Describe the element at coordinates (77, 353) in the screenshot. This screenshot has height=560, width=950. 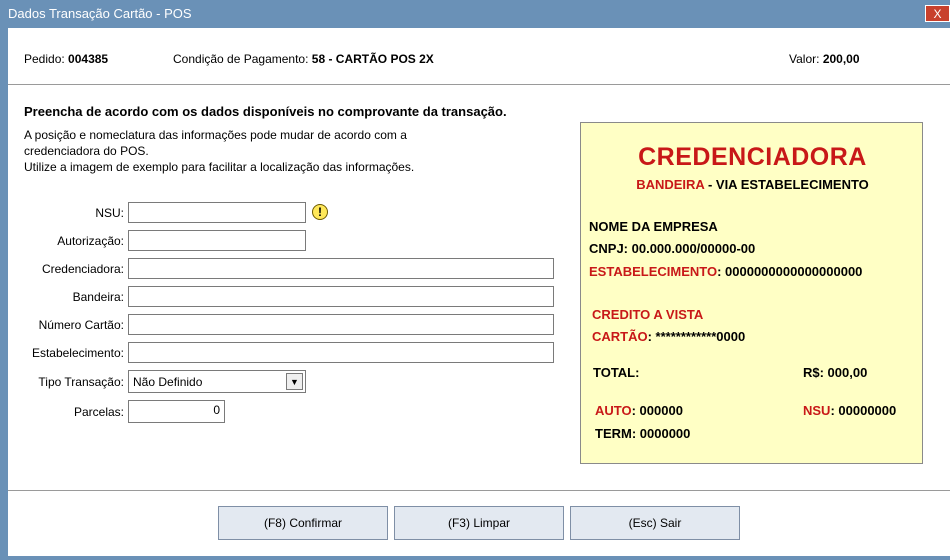
I see `estabelecimento-label: Estabelecimento:` at that location.